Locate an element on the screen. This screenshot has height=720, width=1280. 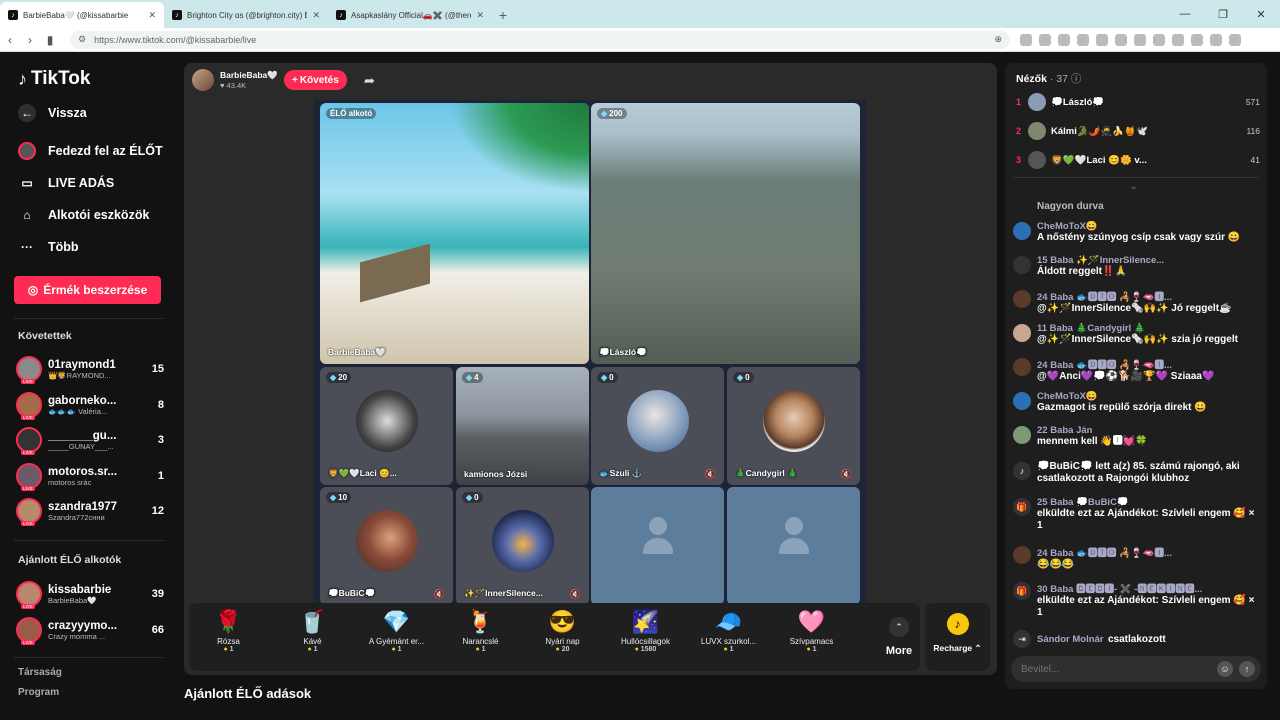
footer-link-program: Program is located at coordinates (38, 692).